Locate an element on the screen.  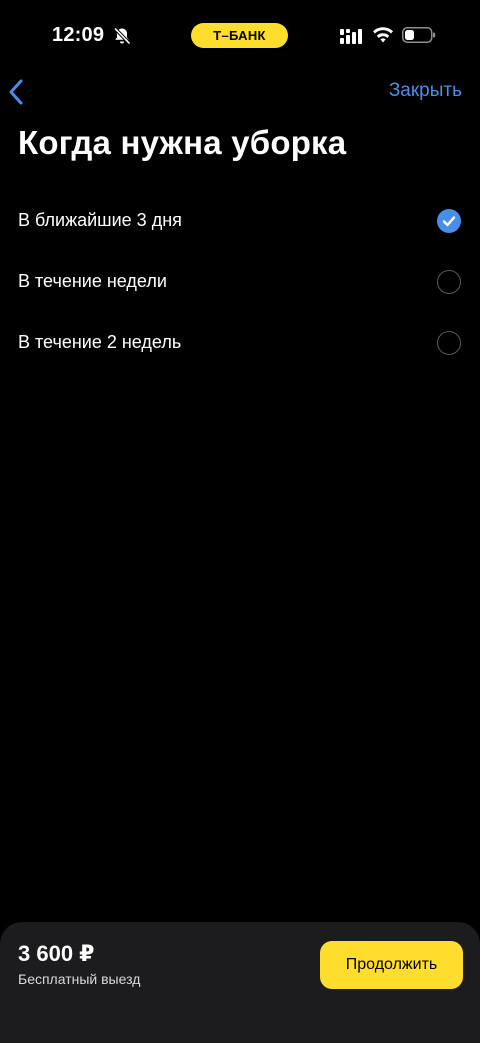
option-item-week: В течение недели is located at coordinates (240, 281).